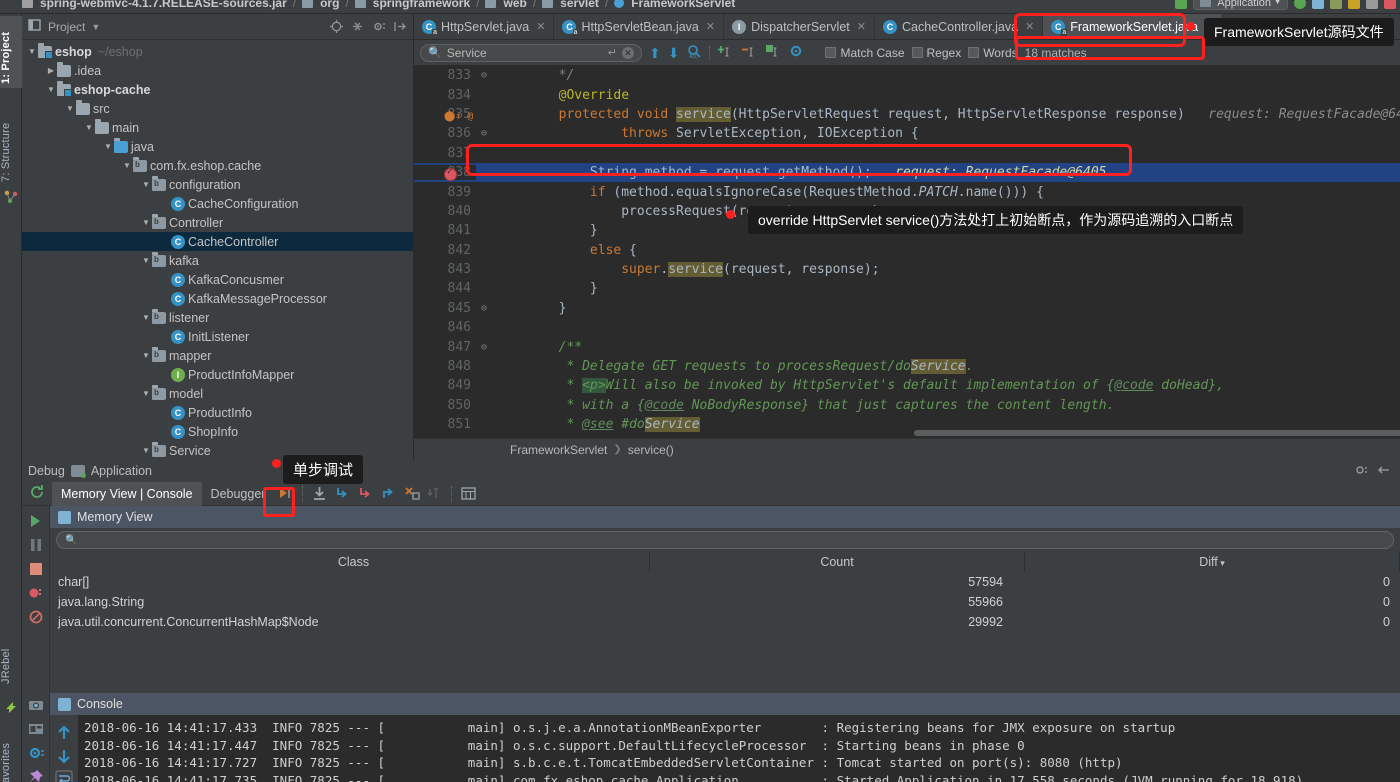 This screenshot has height=782, width=1400. Describe the element at coordinates (36, 593) in the screenshot. I see `view-breakpoints-icon` at that location.